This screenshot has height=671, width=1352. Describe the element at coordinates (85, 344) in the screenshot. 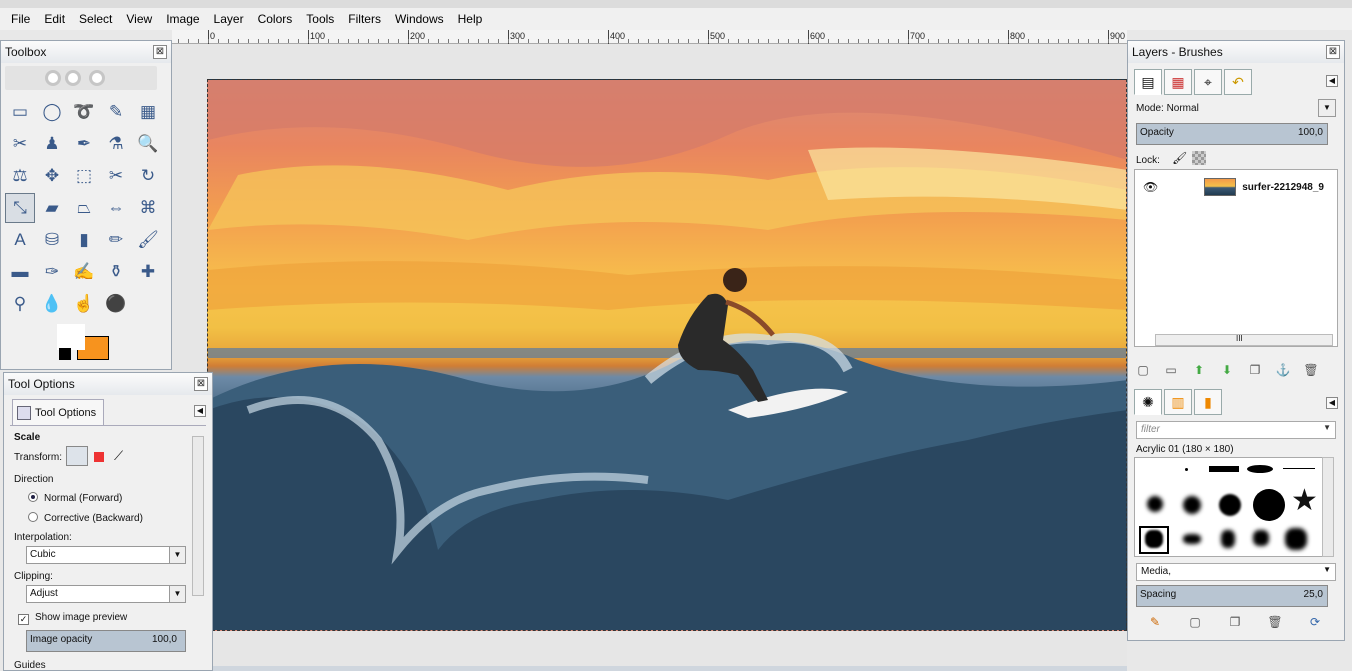

I see `fg-bg-color-selector` at that location.